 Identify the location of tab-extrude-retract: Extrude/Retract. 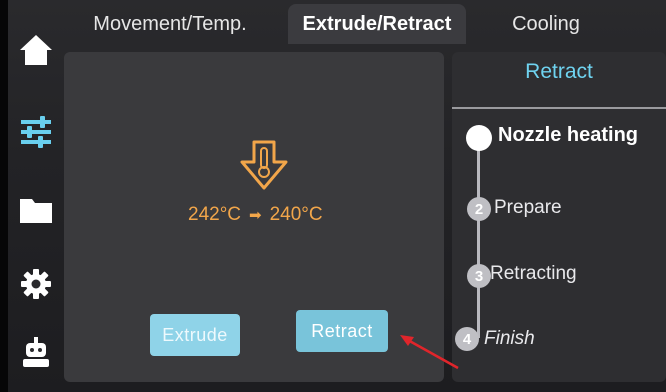
(377, 24).